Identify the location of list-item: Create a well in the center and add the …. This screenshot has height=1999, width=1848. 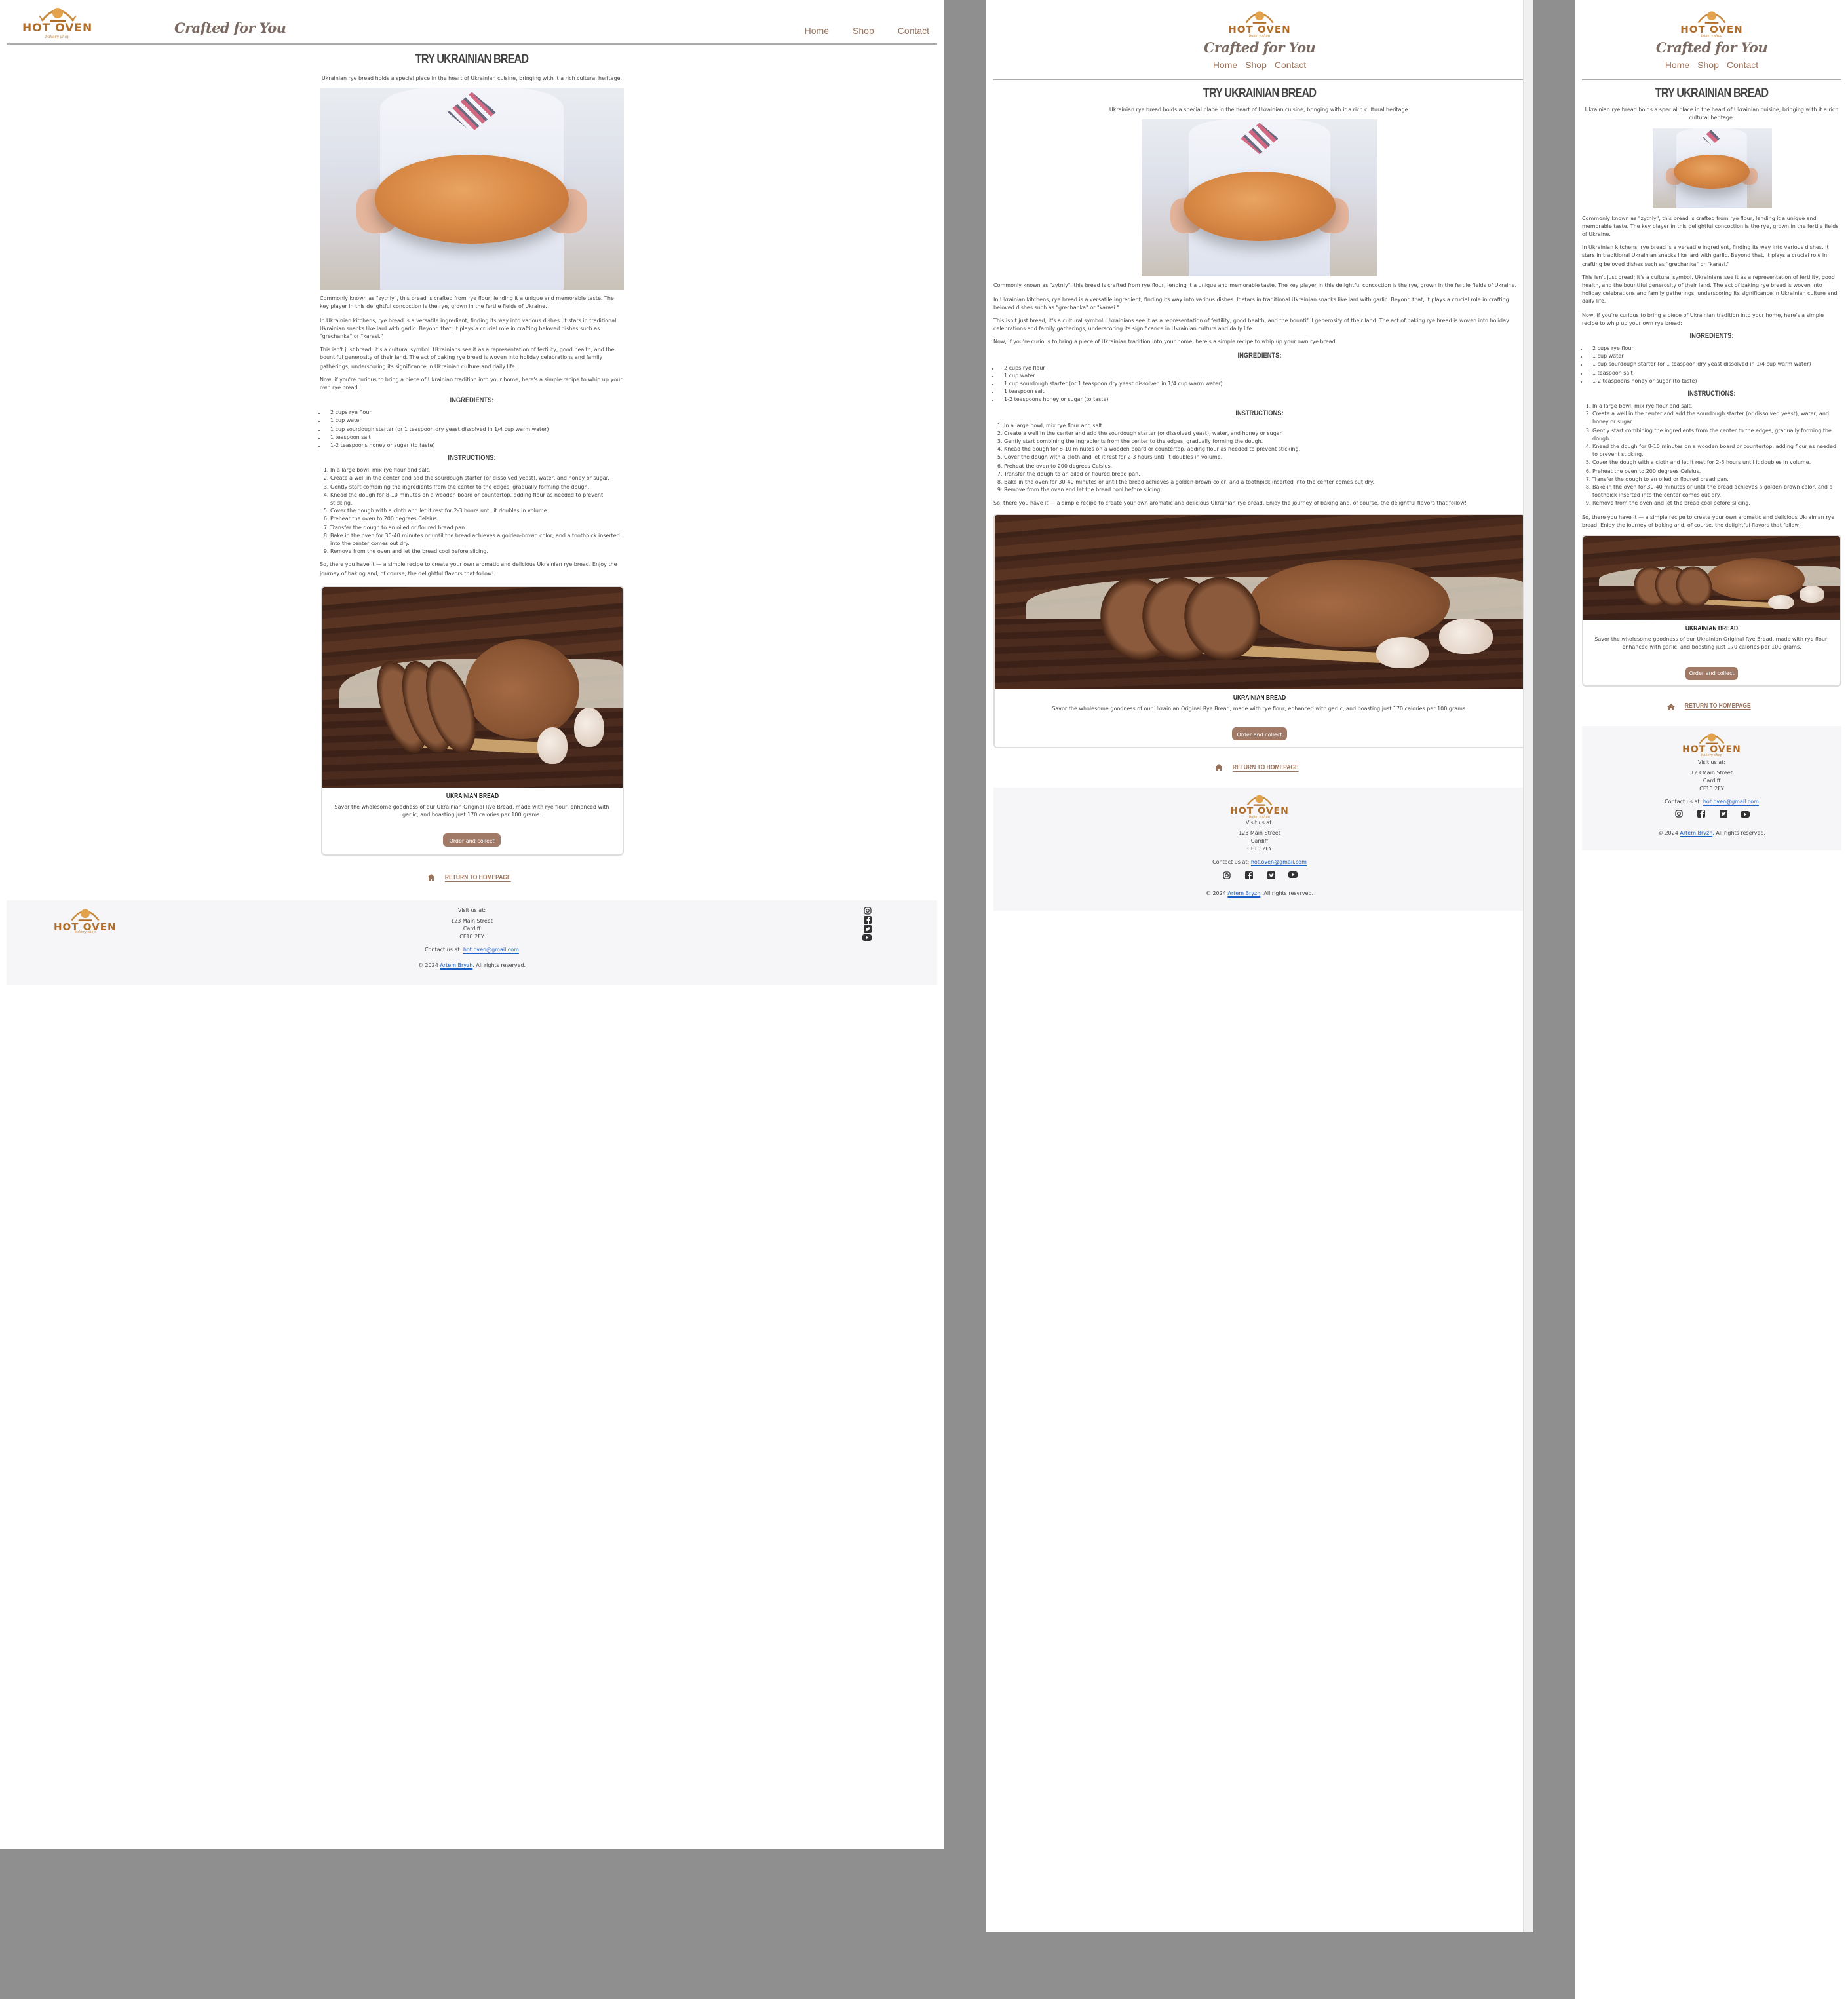
(477, 479).